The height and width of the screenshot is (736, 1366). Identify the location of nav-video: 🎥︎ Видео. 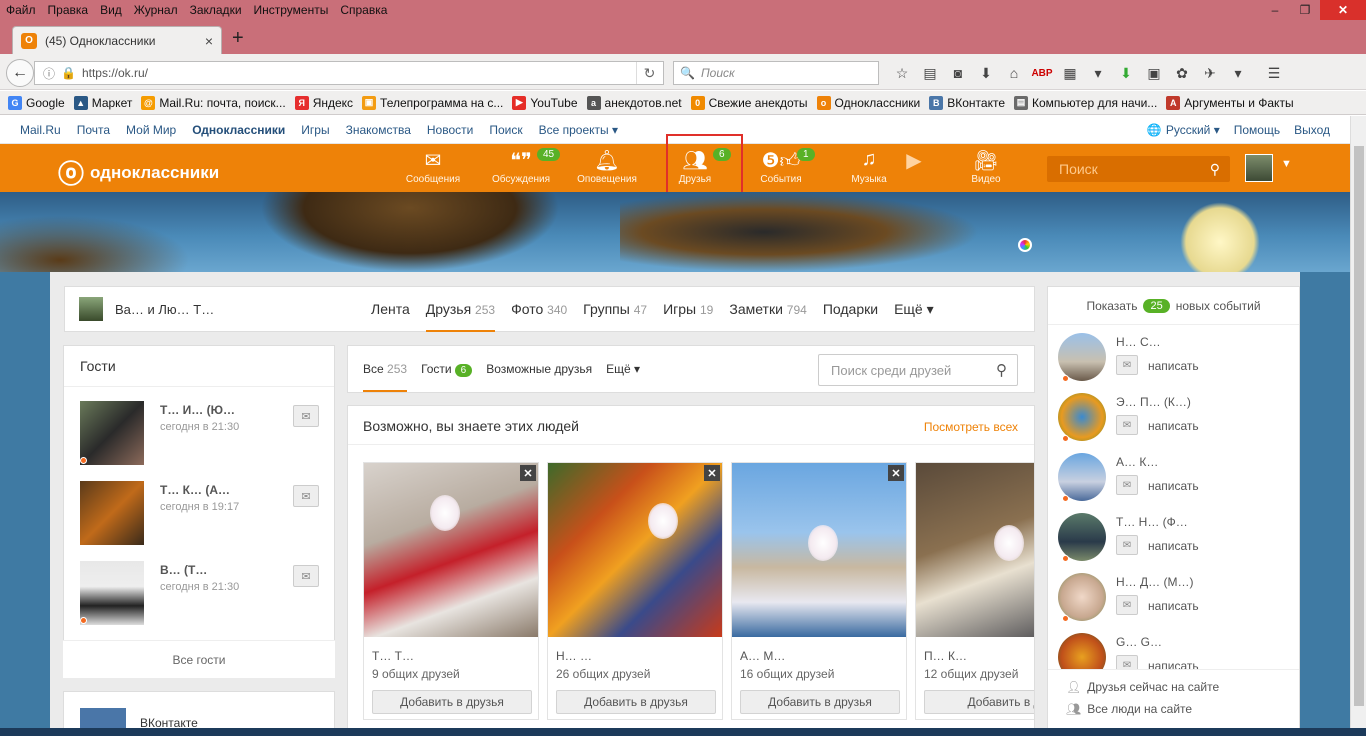
(986, 166).